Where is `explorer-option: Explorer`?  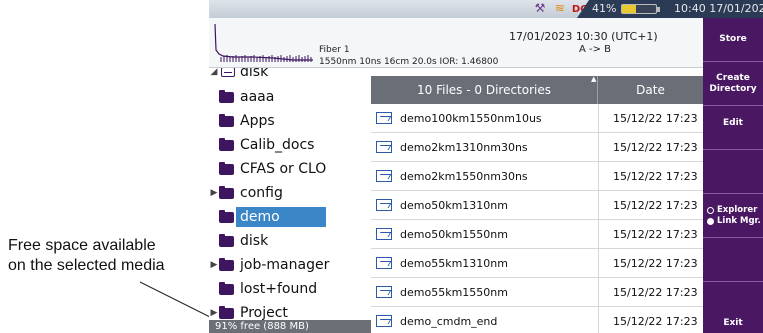
explorer-option: Explorer is located at coordinates (732, 210).